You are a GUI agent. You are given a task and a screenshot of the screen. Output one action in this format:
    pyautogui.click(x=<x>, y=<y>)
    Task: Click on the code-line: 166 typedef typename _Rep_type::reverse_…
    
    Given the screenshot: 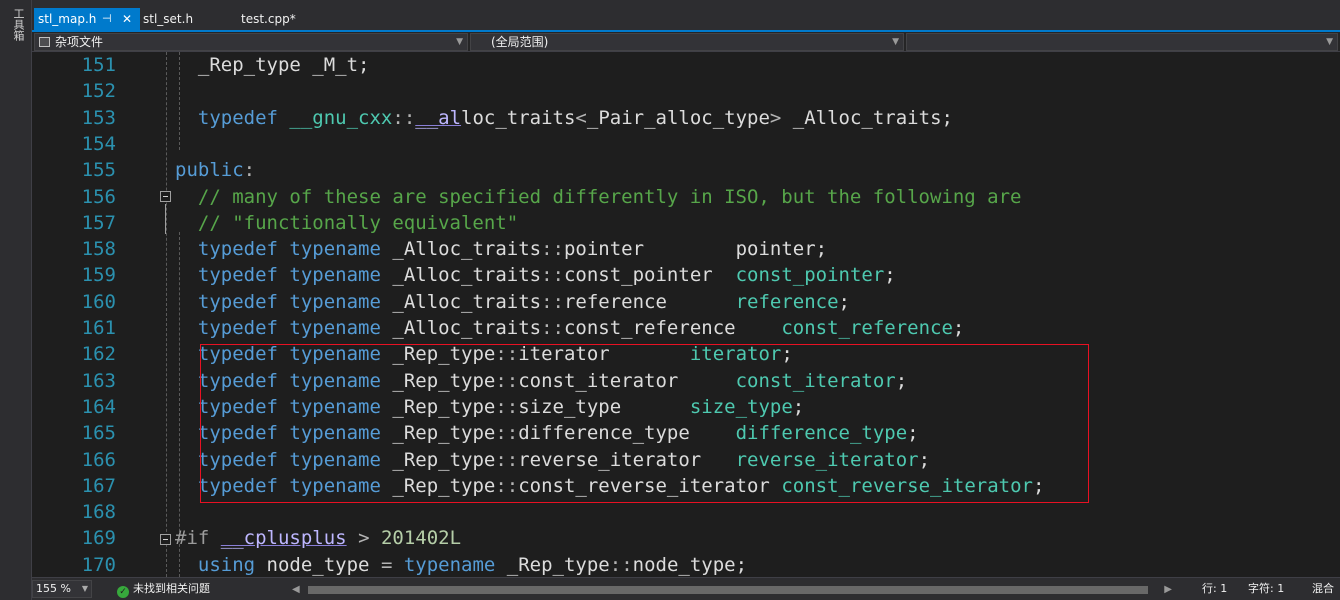 What is the action you would take?
    pyautogui.click(x=686, y=460)
    